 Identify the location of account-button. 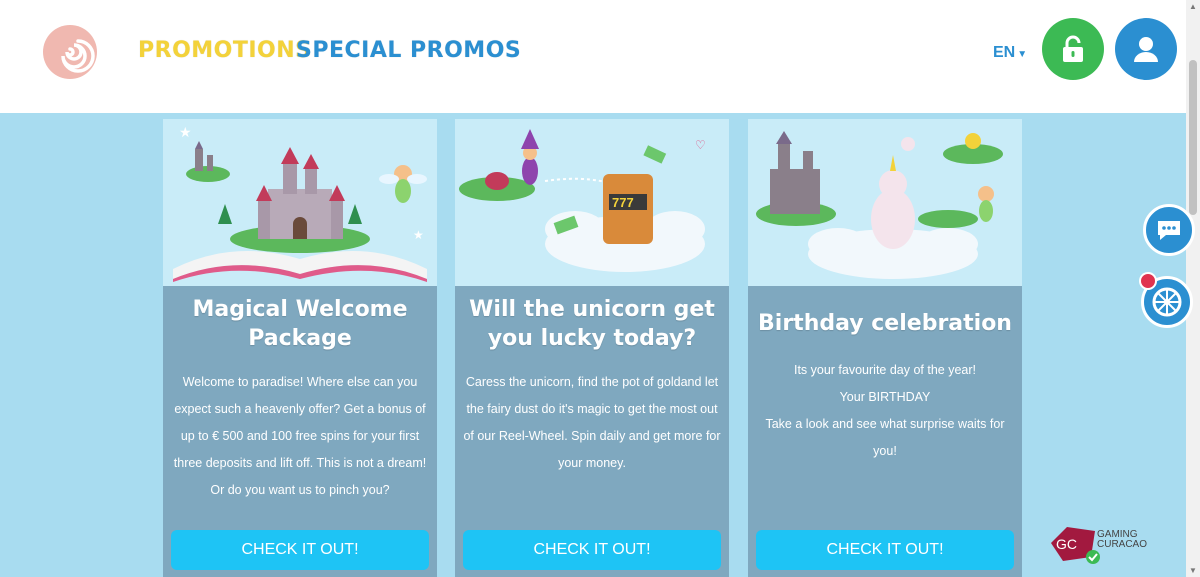
(1146, 49).